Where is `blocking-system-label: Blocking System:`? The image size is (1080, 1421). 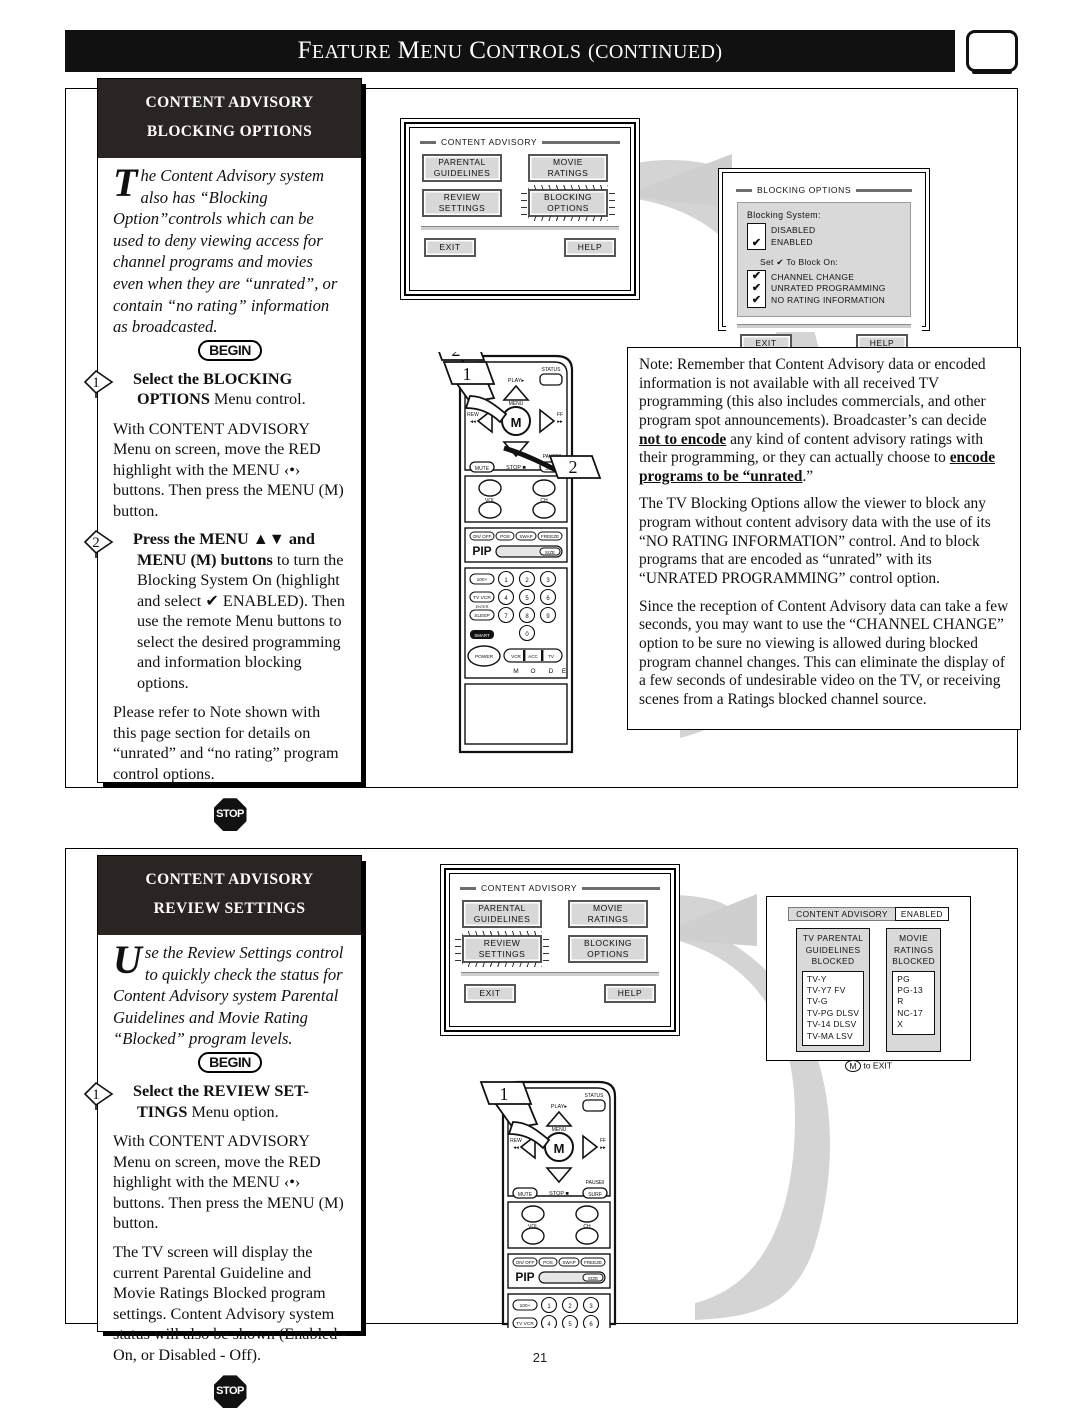
blocking-system-label: Blocking System: is located at coordinates (784, 215).